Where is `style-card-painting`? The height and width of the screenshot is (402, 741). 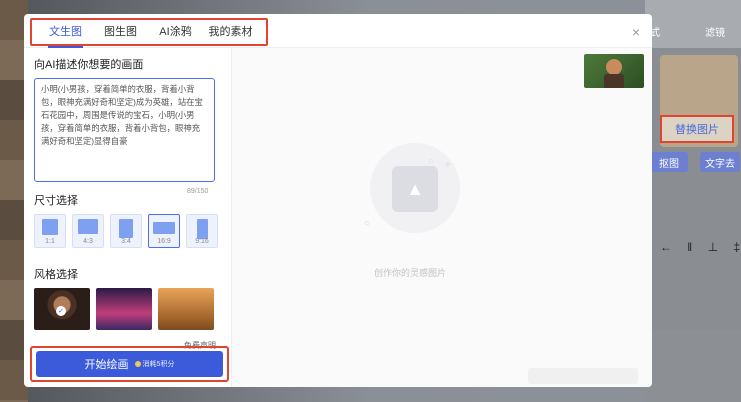
style-card-painting is located at coordinates (186, 309).